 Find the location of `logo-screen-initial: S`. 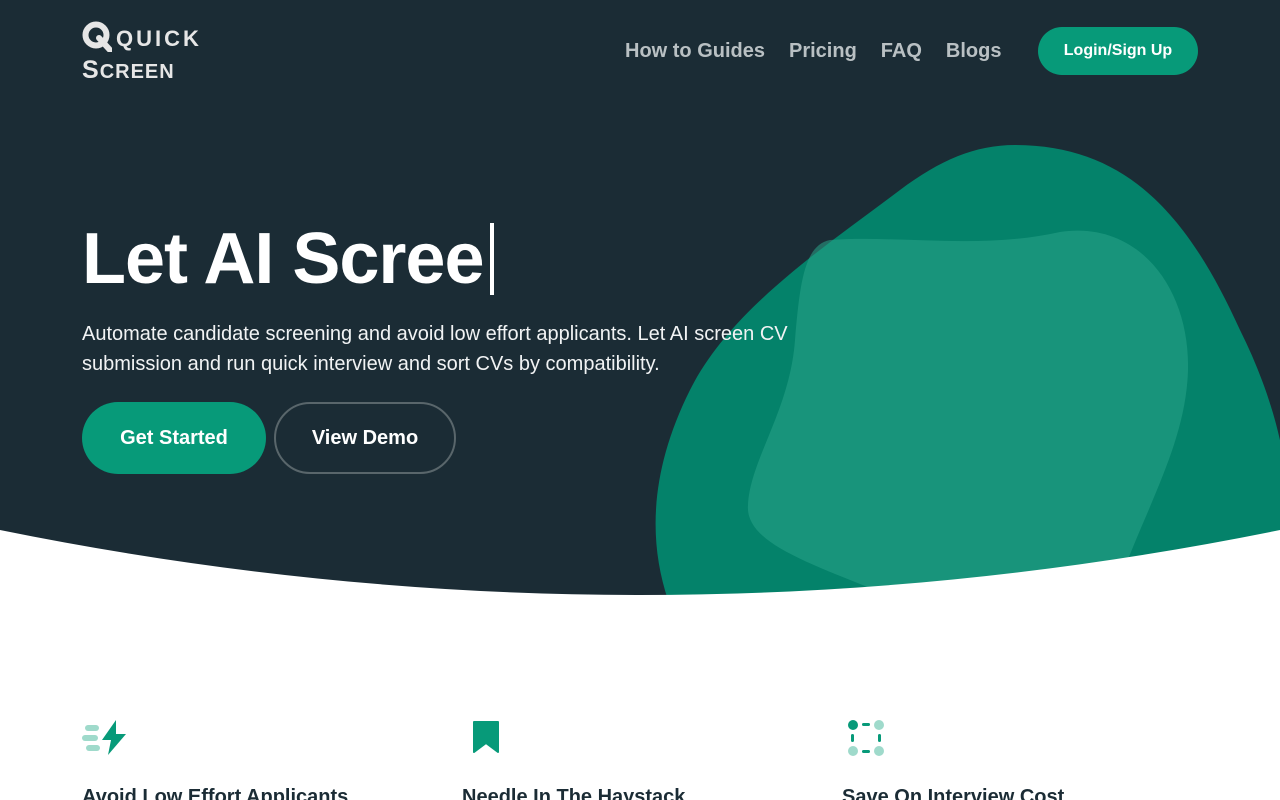

logo-screen-initial: S is located at coordinates (91, 70).